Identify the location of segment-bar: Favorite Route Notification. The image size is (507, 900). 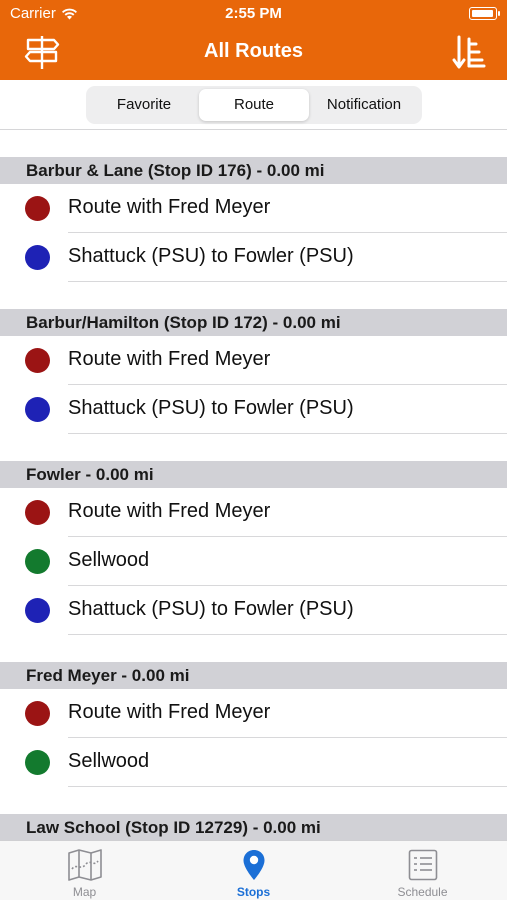
(253, 105).